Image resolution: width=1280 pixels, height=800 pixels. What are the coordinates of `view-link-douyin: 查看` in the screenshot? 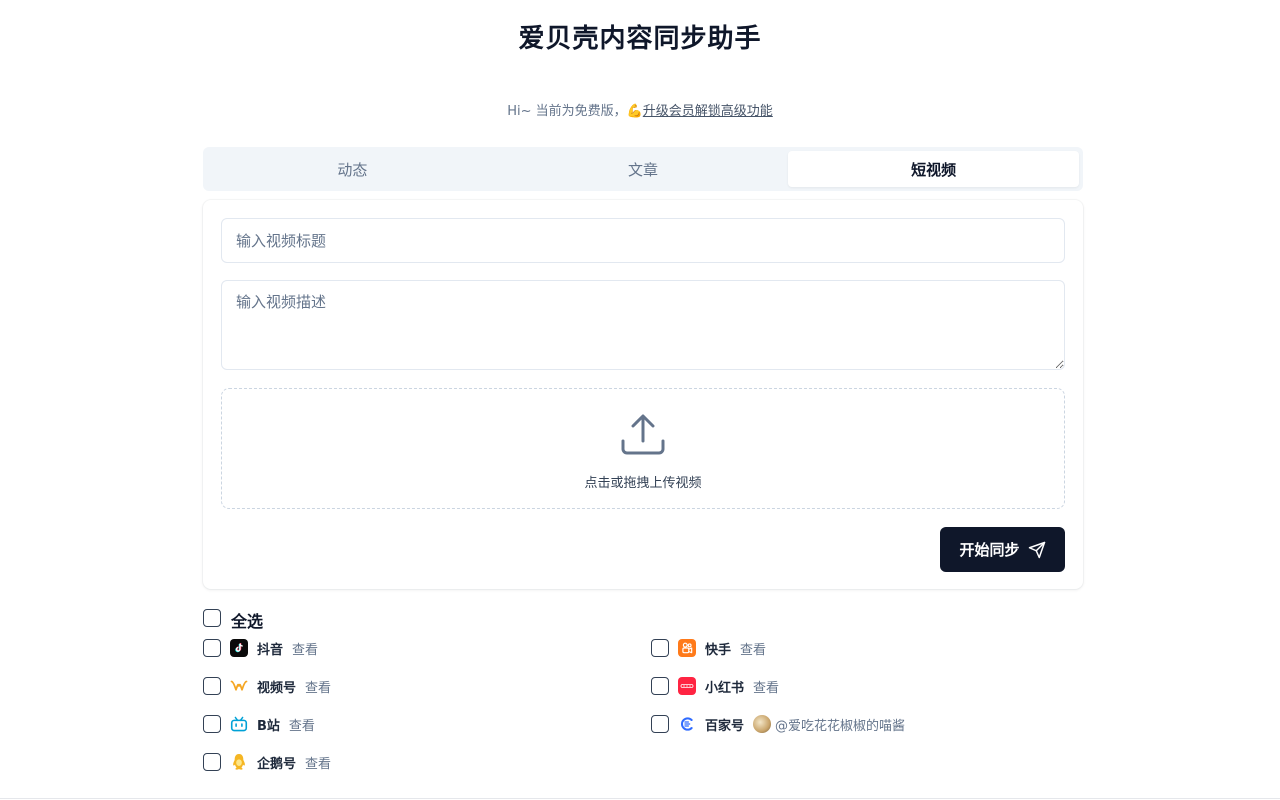 It's located at (305, 648).